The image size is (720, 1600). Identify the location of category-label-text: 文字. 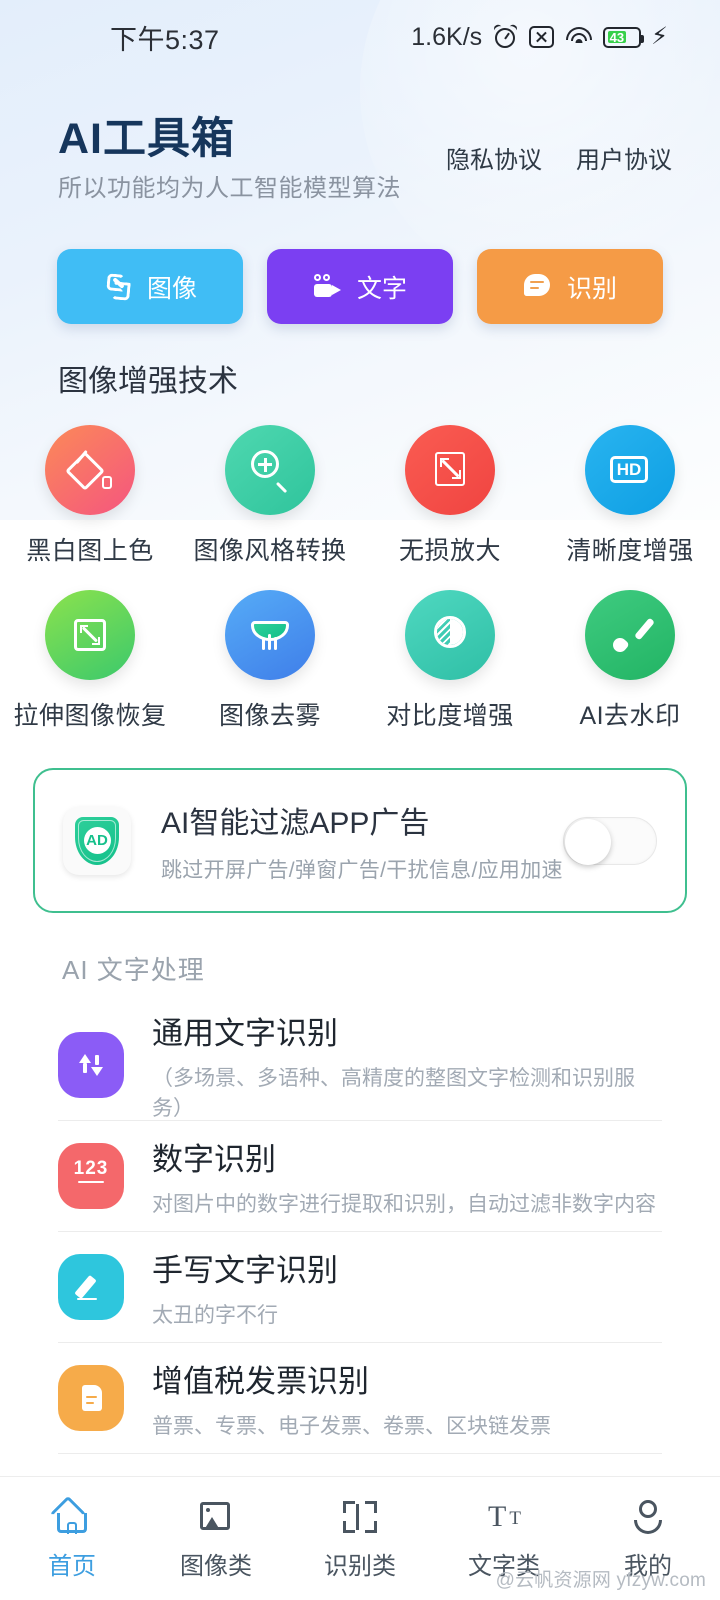
(381, 288).